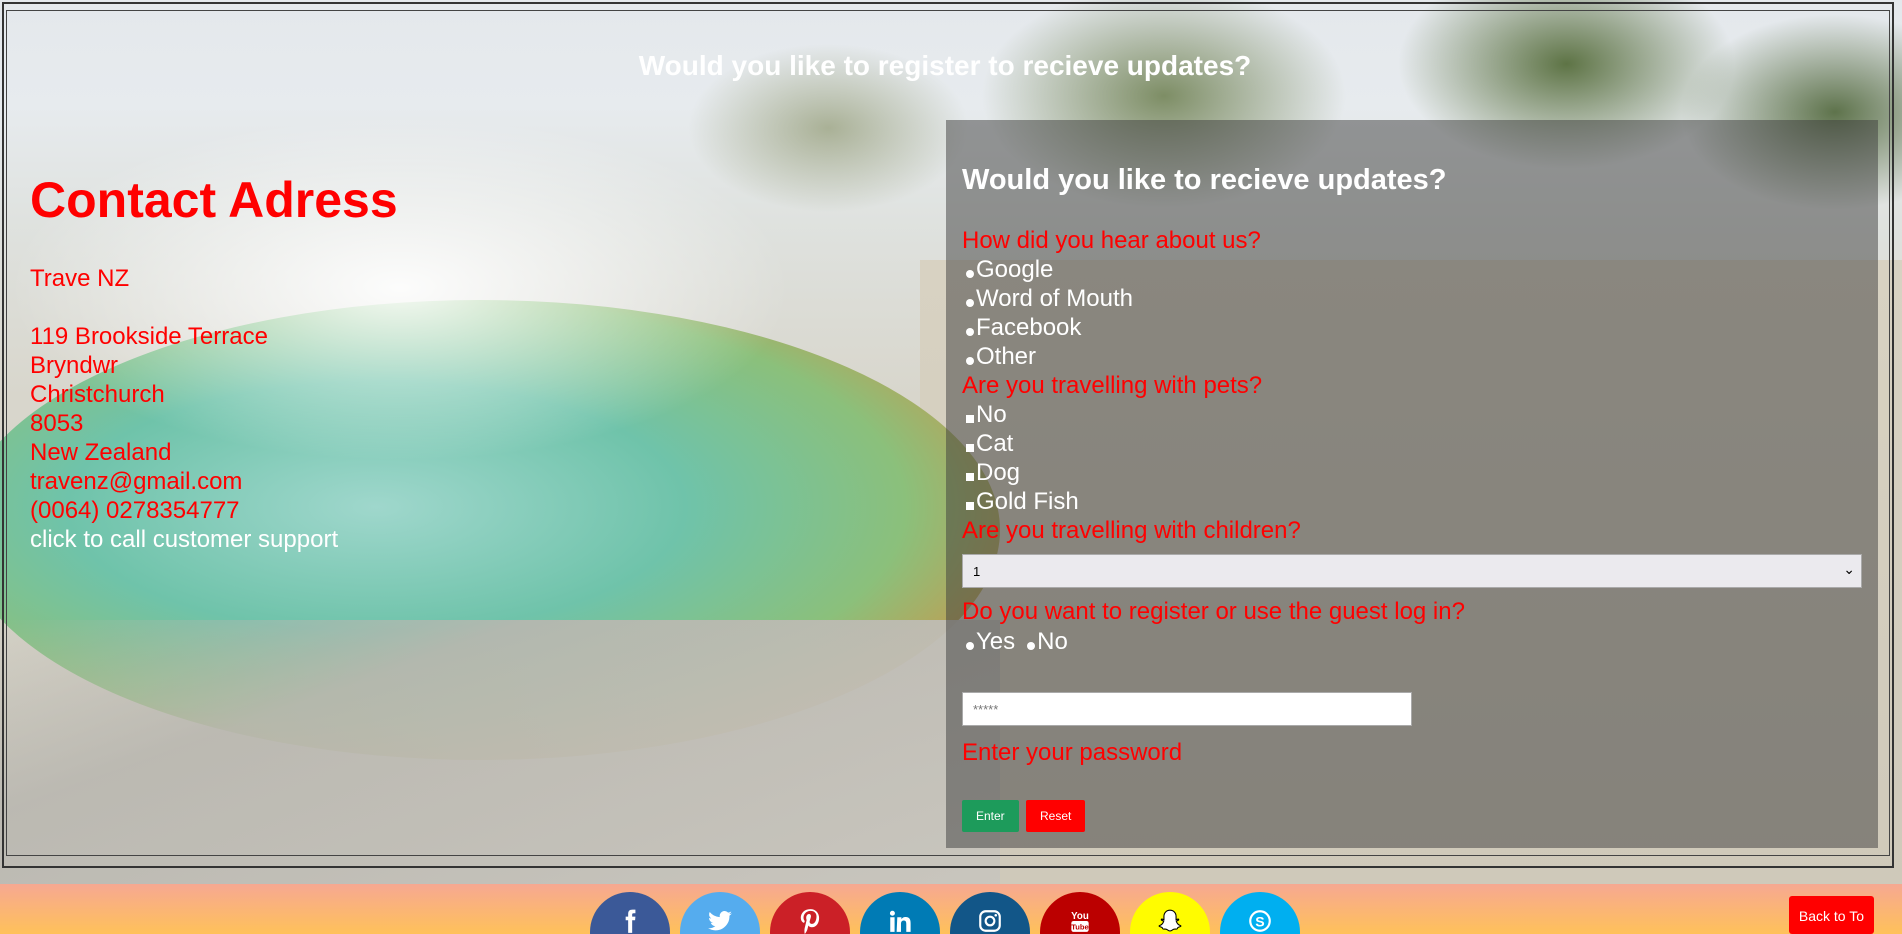 This screenshot has height=934, width=1902. I want to click on address-city: Christchurch, so click(97, 394).